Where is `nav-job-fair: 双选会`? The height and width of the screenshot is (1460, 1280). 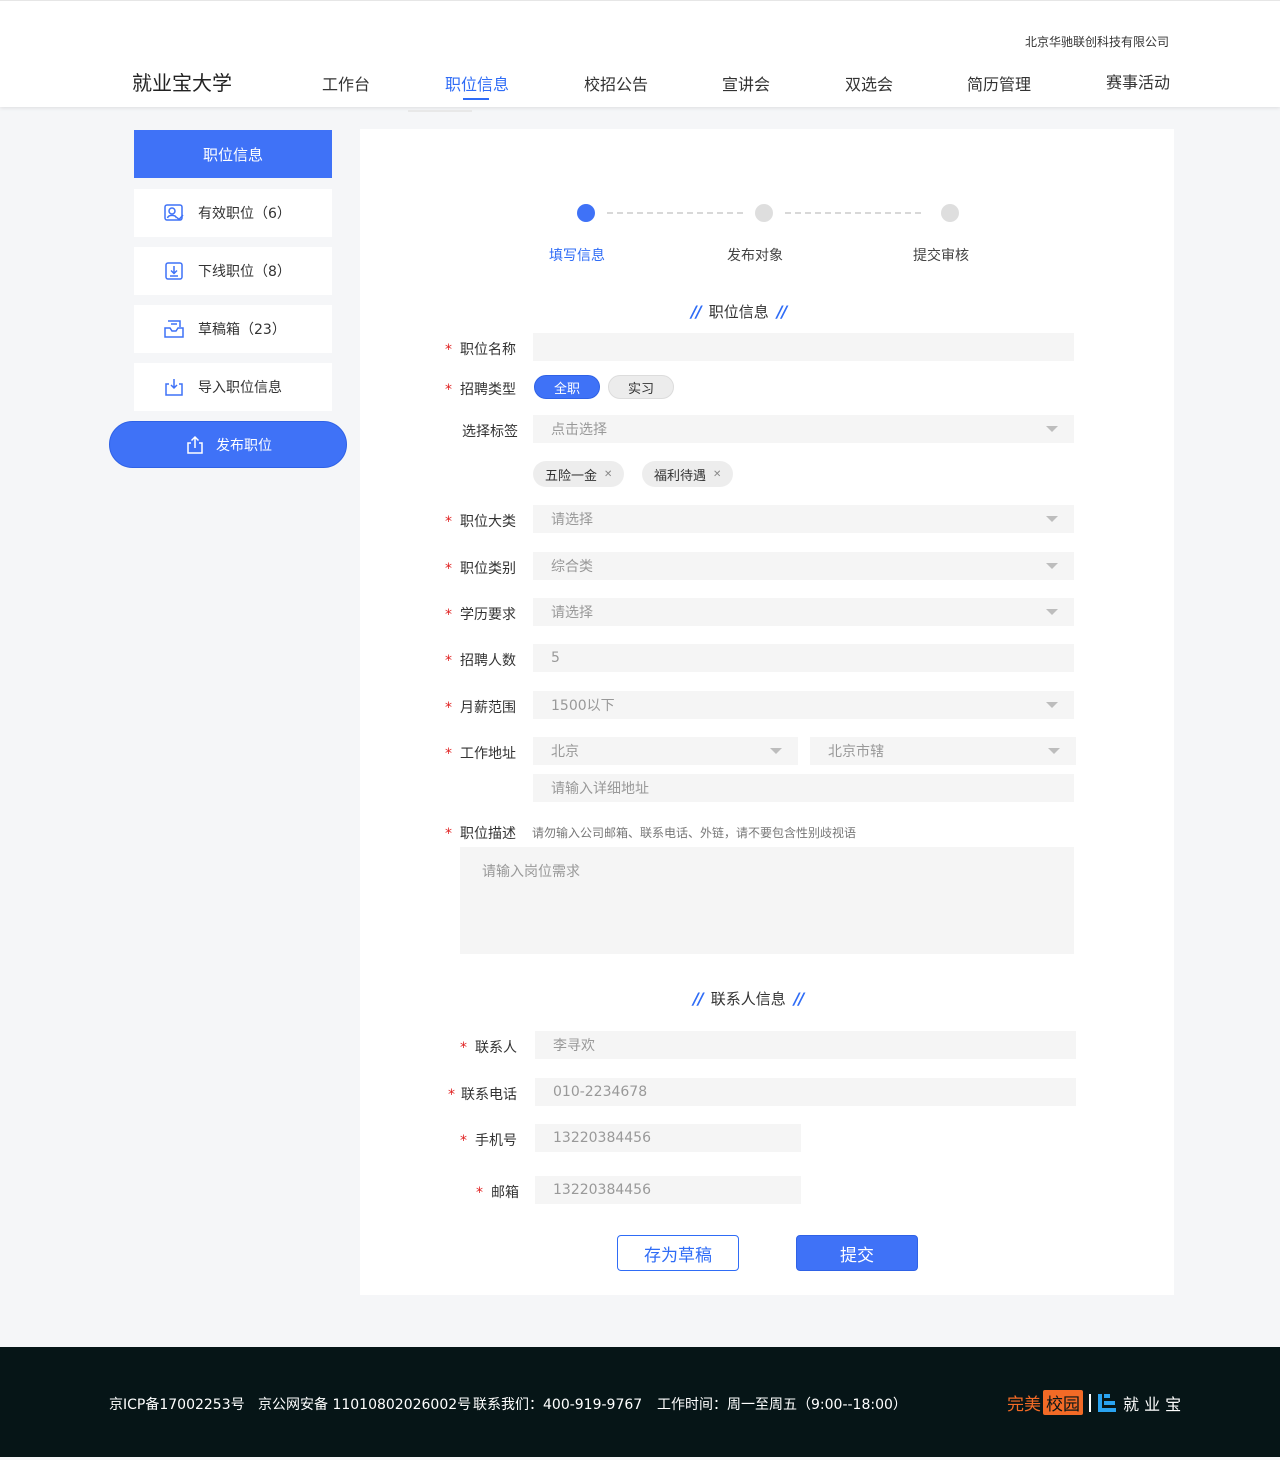 nav-job-fair: 双选会 is located at coordinates (869, 83).